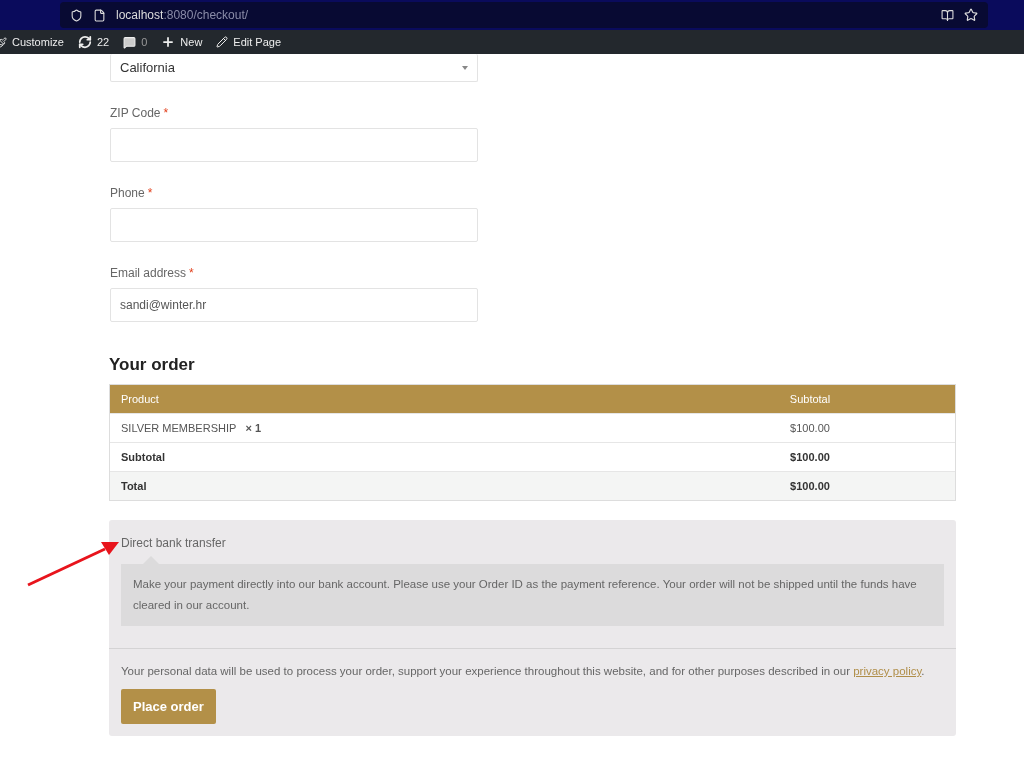  What do you see at coordinates (971, 15) in the screenshot?
I see `bookmark-star-icon` at bounding box center [971, 15].